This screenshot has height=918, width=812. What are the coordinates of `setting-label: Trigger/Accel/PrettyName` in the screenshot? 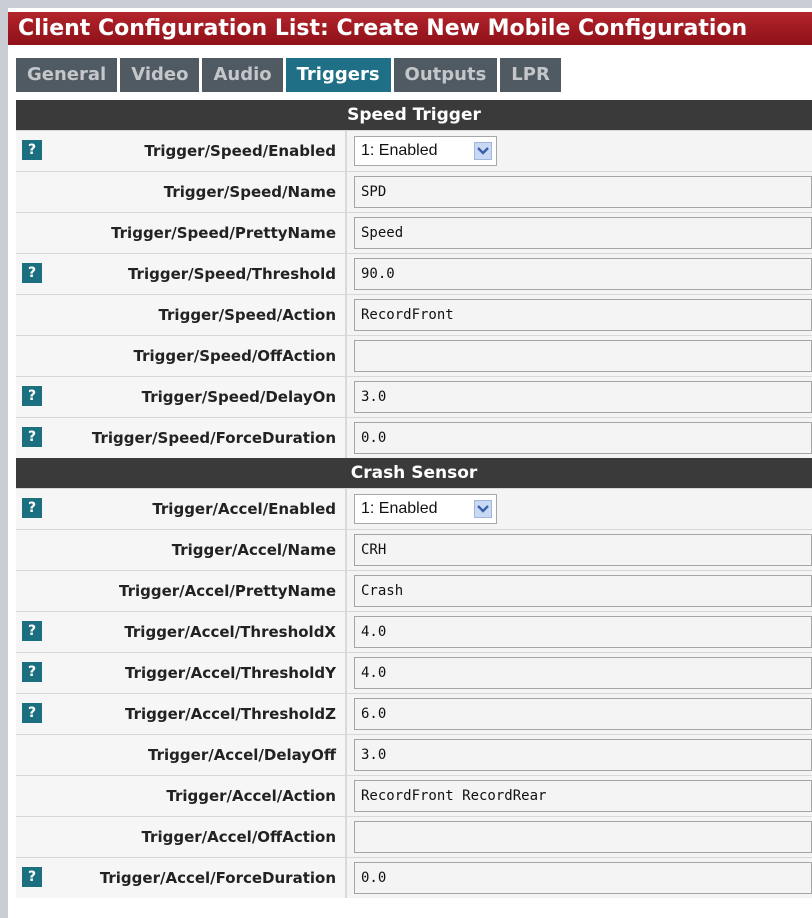 It's located at (227, 591).